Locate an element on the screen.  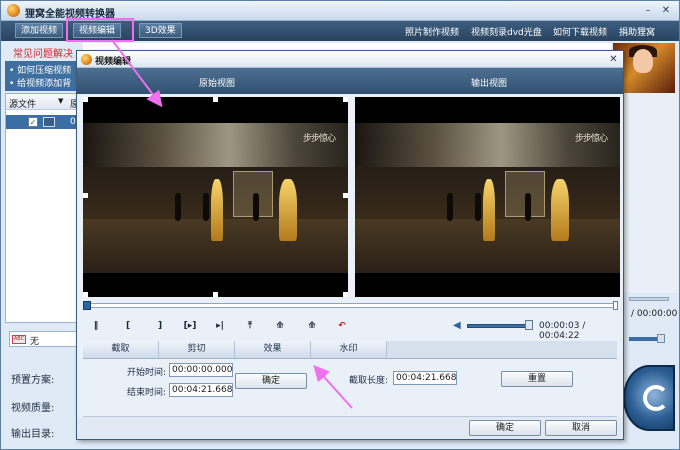
faq-item: • 给视频添加背 is located at coordinates (40, 82).